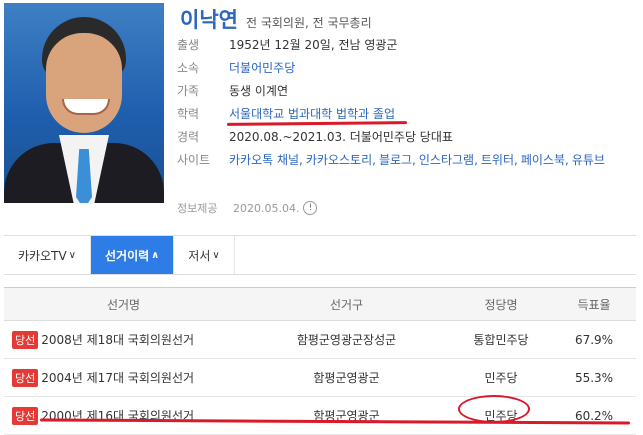 The height and width of the screenshot is (435, 643). What do you see at coordinates (499, 160) in the screenshot?
I see `site-link-twitter: 트위터,` at bounding box center [499, 160].